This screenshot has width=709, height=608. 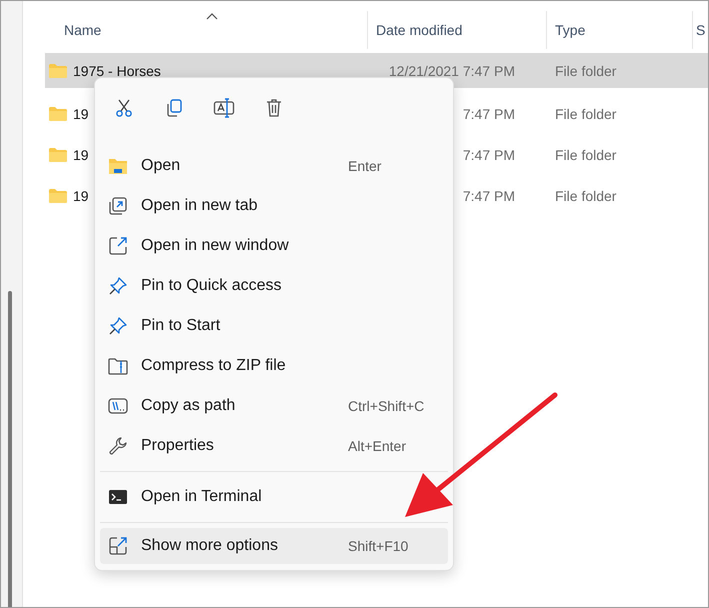 What do you see at coordinates (178, 446) in the screenshot?
I see `menu-item-label: Properties` at bounding box center [178, 446].